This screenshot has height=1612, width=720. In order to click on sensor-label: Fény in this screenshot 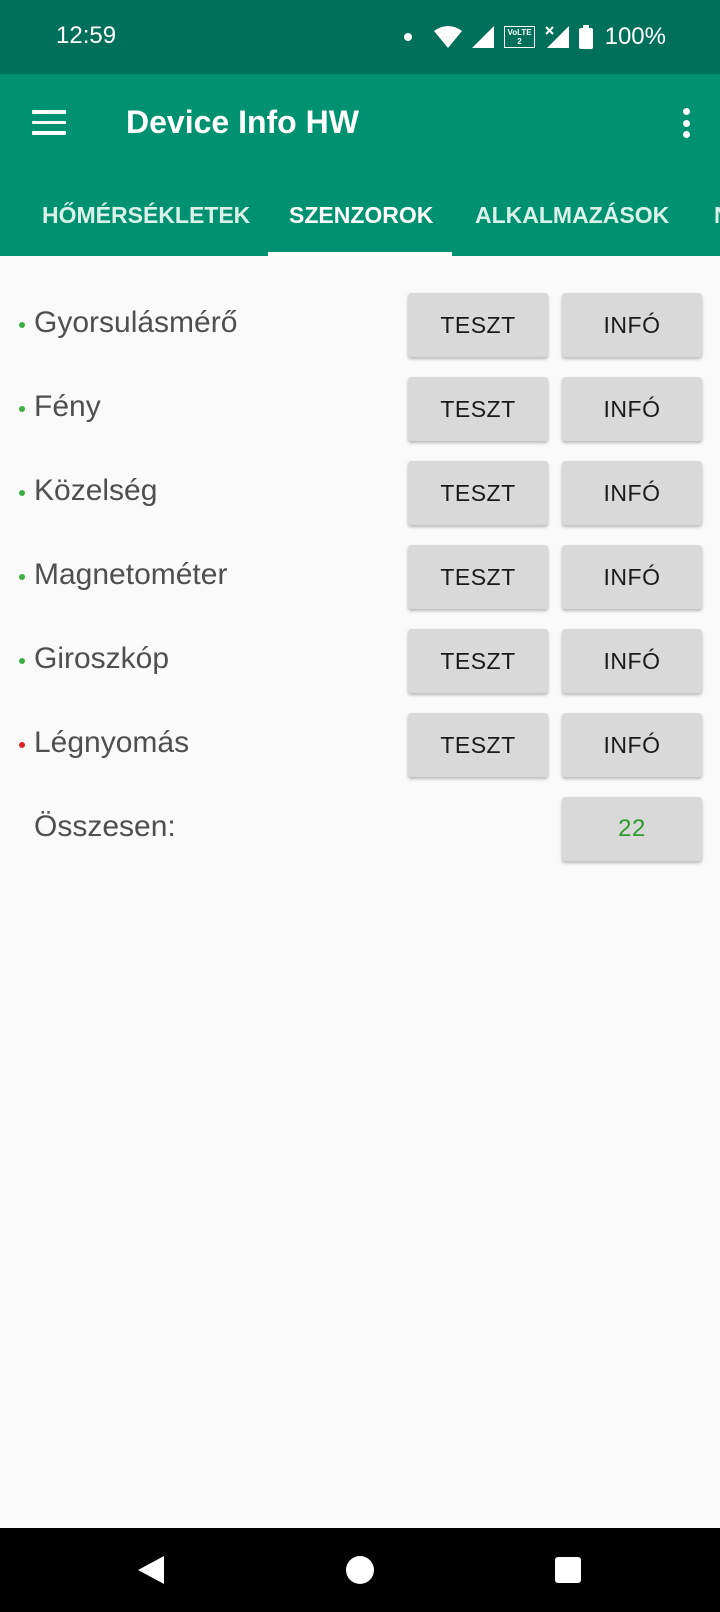, I will do `click(67, 406)`.